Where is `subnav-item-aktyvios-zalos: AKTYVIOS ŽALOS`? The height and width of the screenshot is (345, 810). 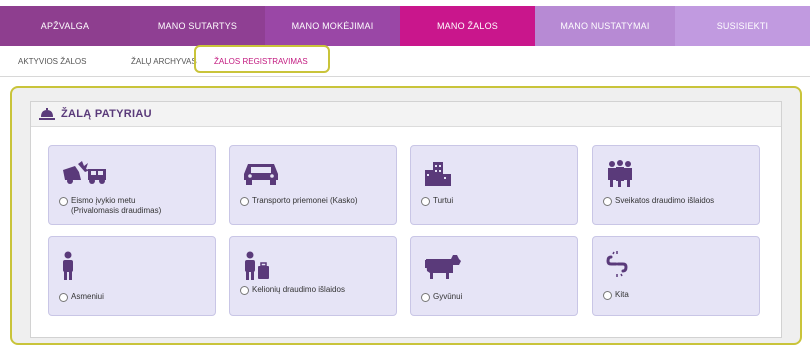 subnav-item-aktyvios-zalos: AKTYVIOS ŽALOS is located at coordinates (52, 61).